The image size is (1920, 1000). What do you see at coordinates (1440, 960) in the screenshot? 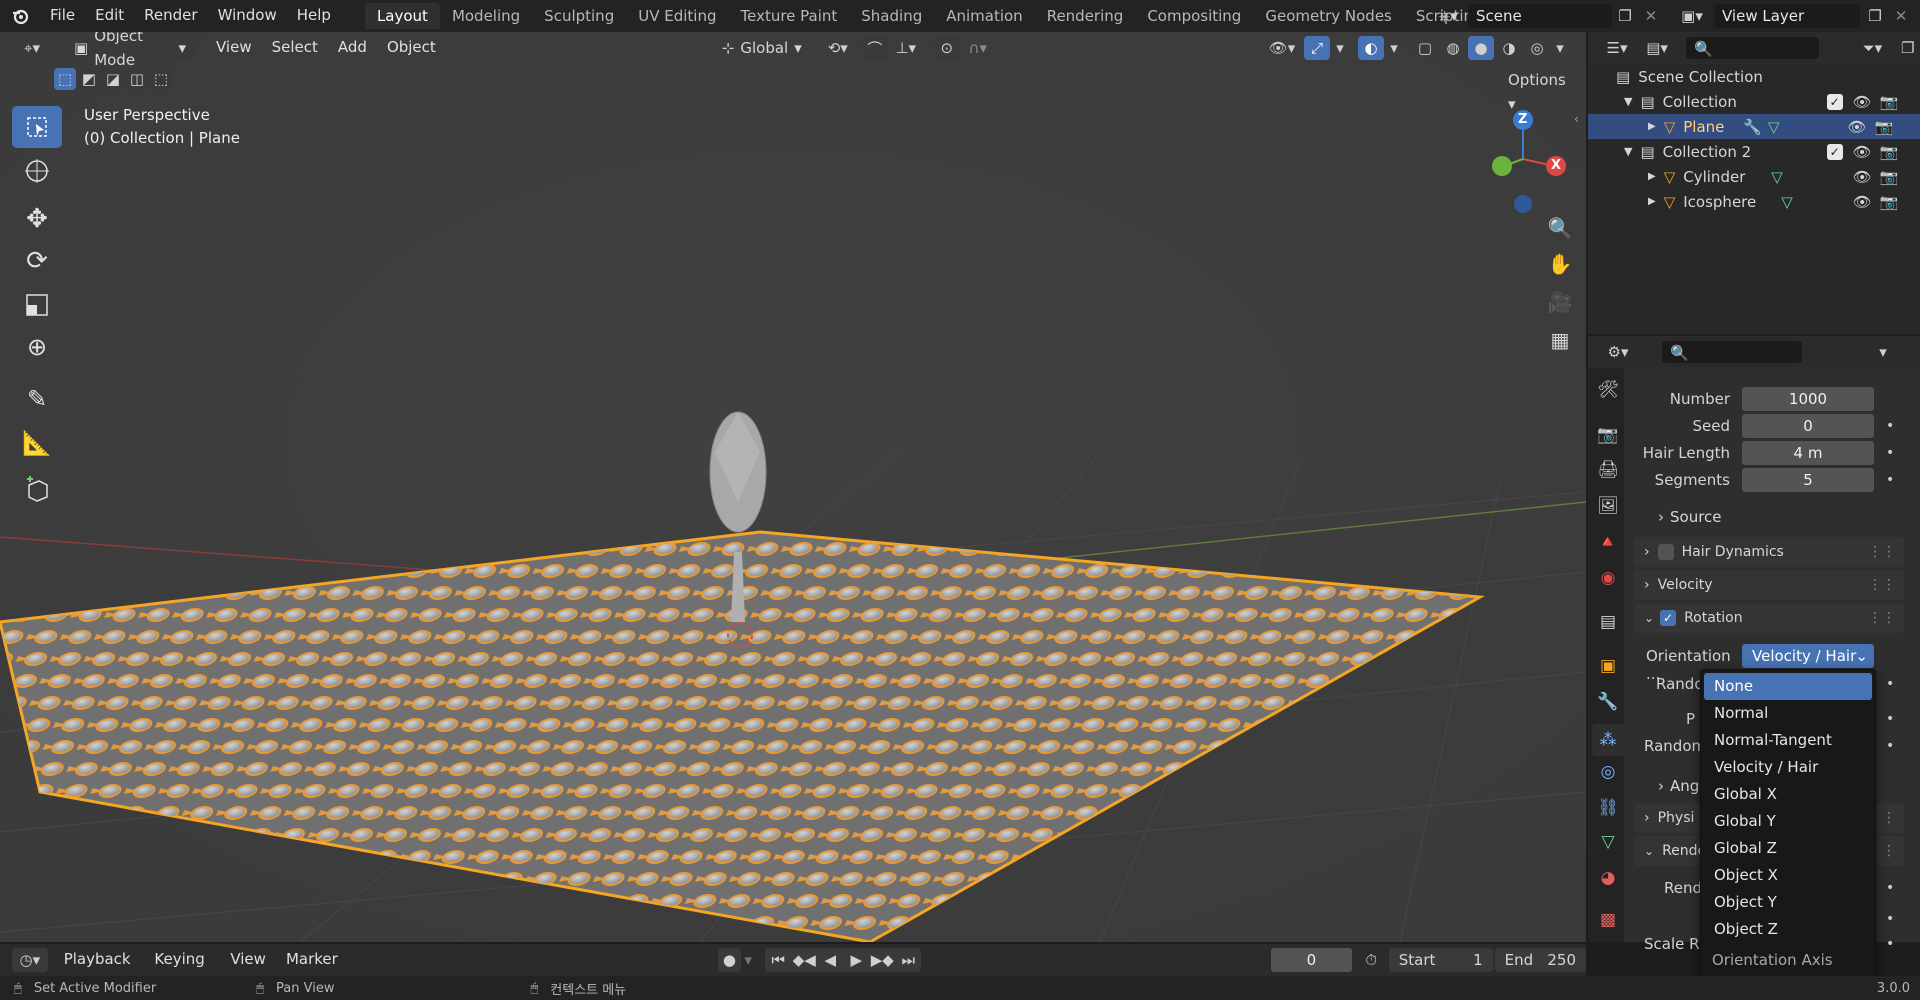
I see `start-frame-field: Start 1` at bounding box center [1440, 960].